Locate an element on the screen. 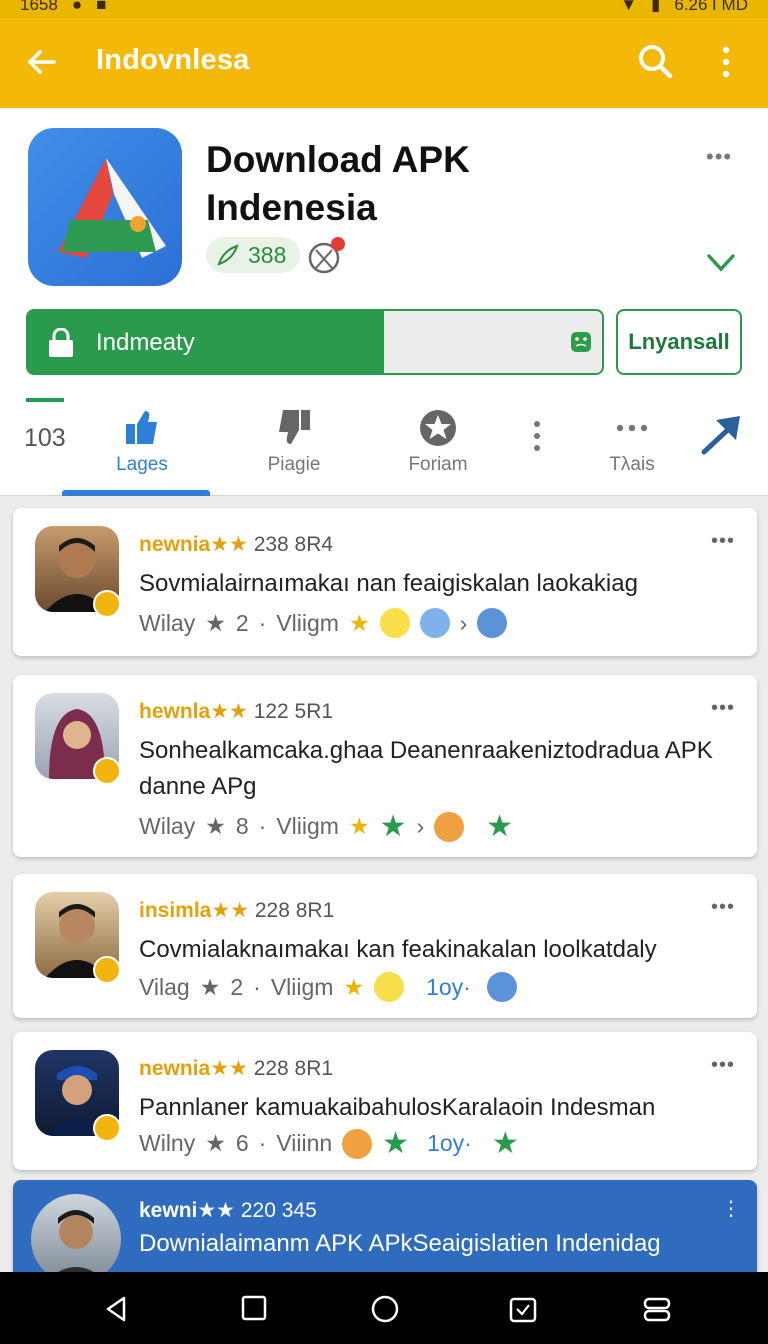  tab-more: Tλais is located at coordinates (632, 442).